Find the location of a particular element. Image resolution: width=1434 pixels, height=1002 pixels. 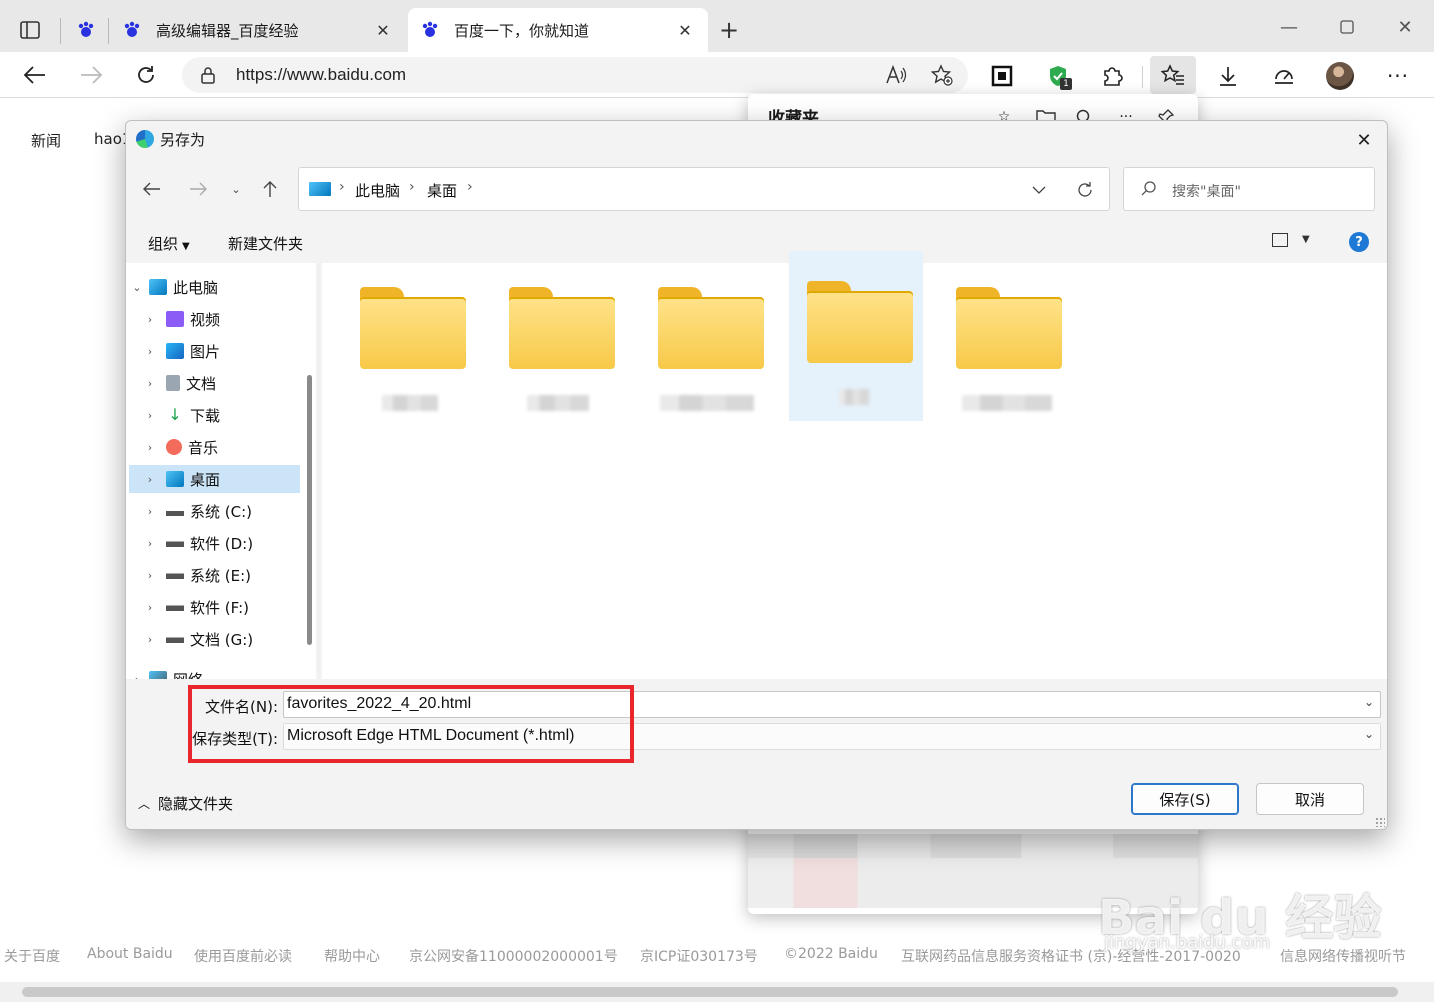

tree-item-drive-c: › 系统 (C:) is located at coordinates (228, 511).